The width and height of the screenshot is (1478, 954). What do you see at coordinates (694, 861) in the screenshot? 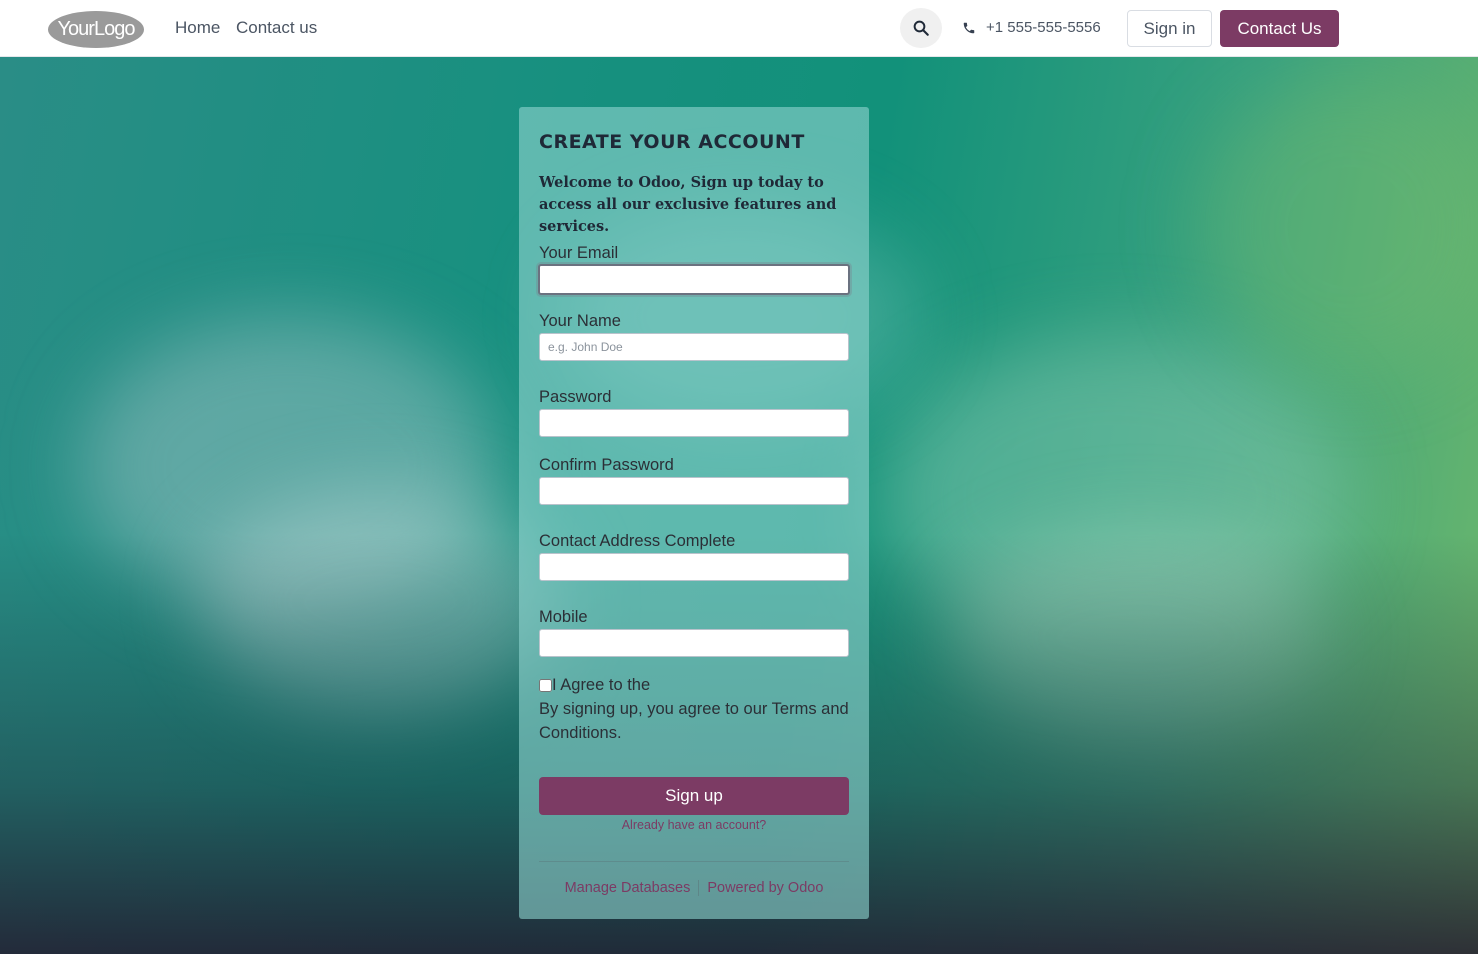
I see `footer-divider` at bounding box center [694, 861].